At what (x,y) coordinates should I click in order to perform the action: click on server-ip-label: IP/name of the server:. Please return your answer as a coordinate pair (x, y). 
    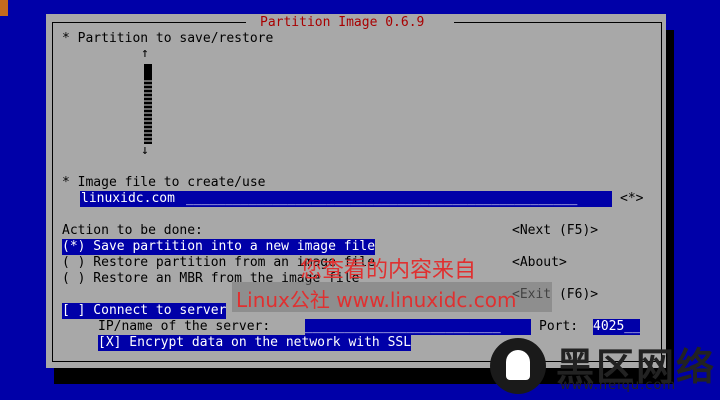
    Looking at the image, I should click on (184, 326).